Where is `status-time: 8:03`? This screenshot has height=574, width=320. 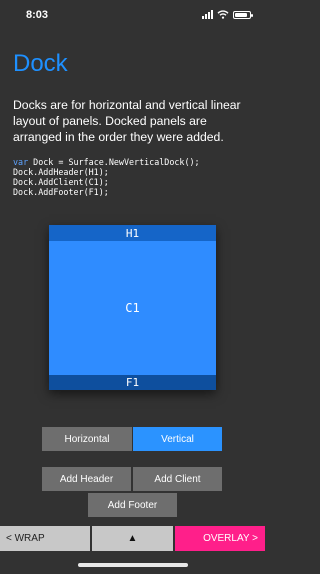 status-time: 8:03 is located at coordinates (37, 15).